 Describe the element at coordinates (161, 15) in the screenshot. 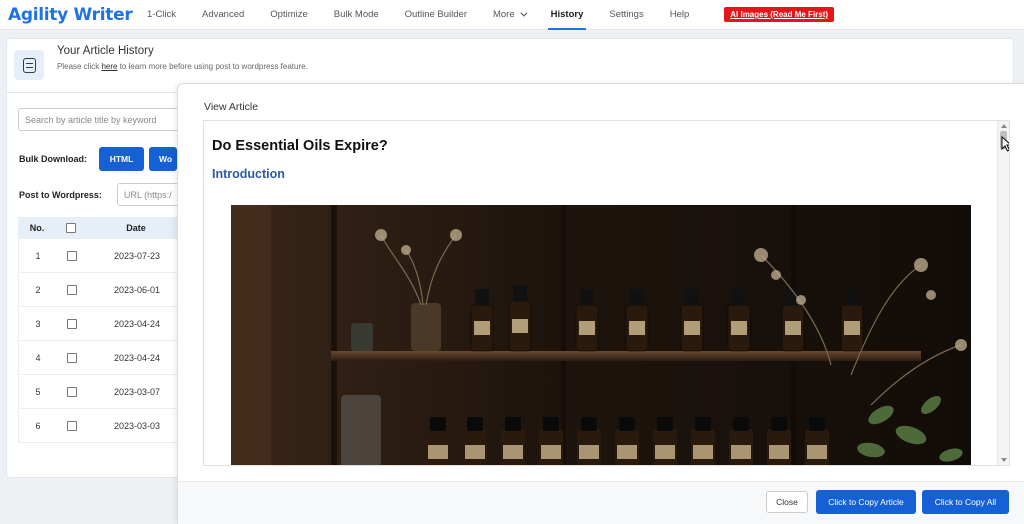

I see `nav-1-click: 1-Click` at that location.